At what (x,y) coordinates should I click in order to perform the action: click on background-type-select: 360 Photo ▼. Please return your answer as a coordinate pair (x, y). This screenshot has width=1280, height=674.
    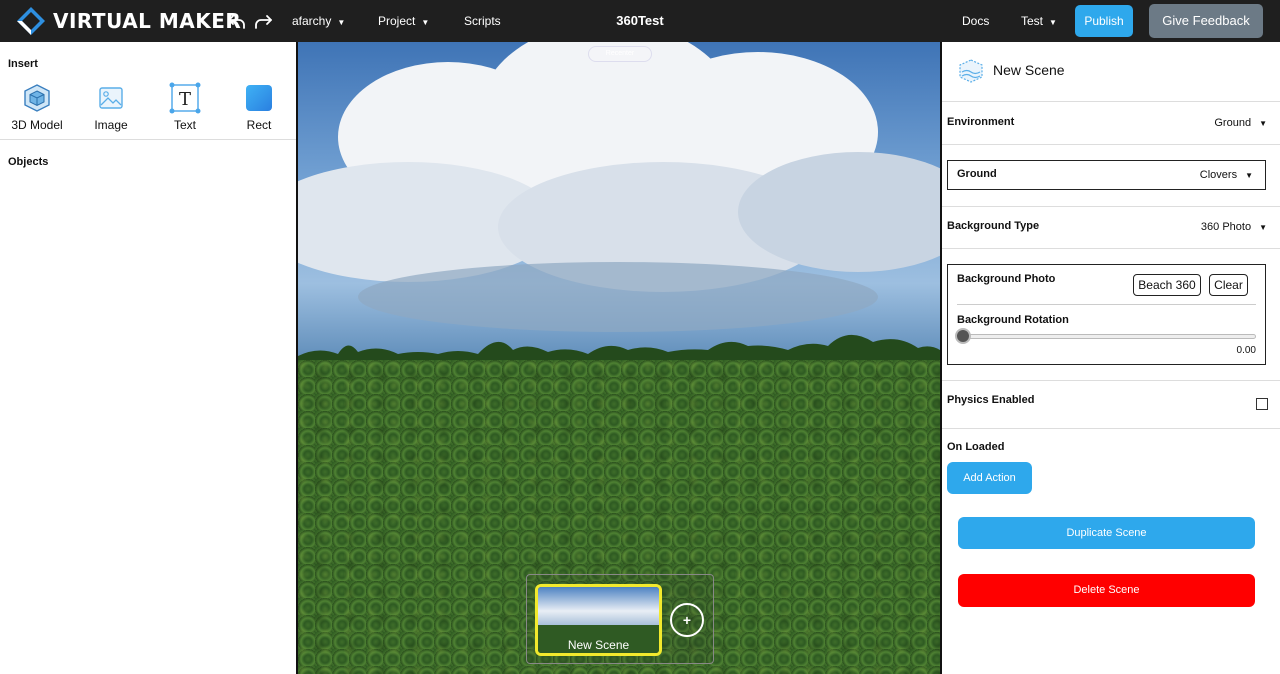
    Looking at the image, I should click on (1234, 227).